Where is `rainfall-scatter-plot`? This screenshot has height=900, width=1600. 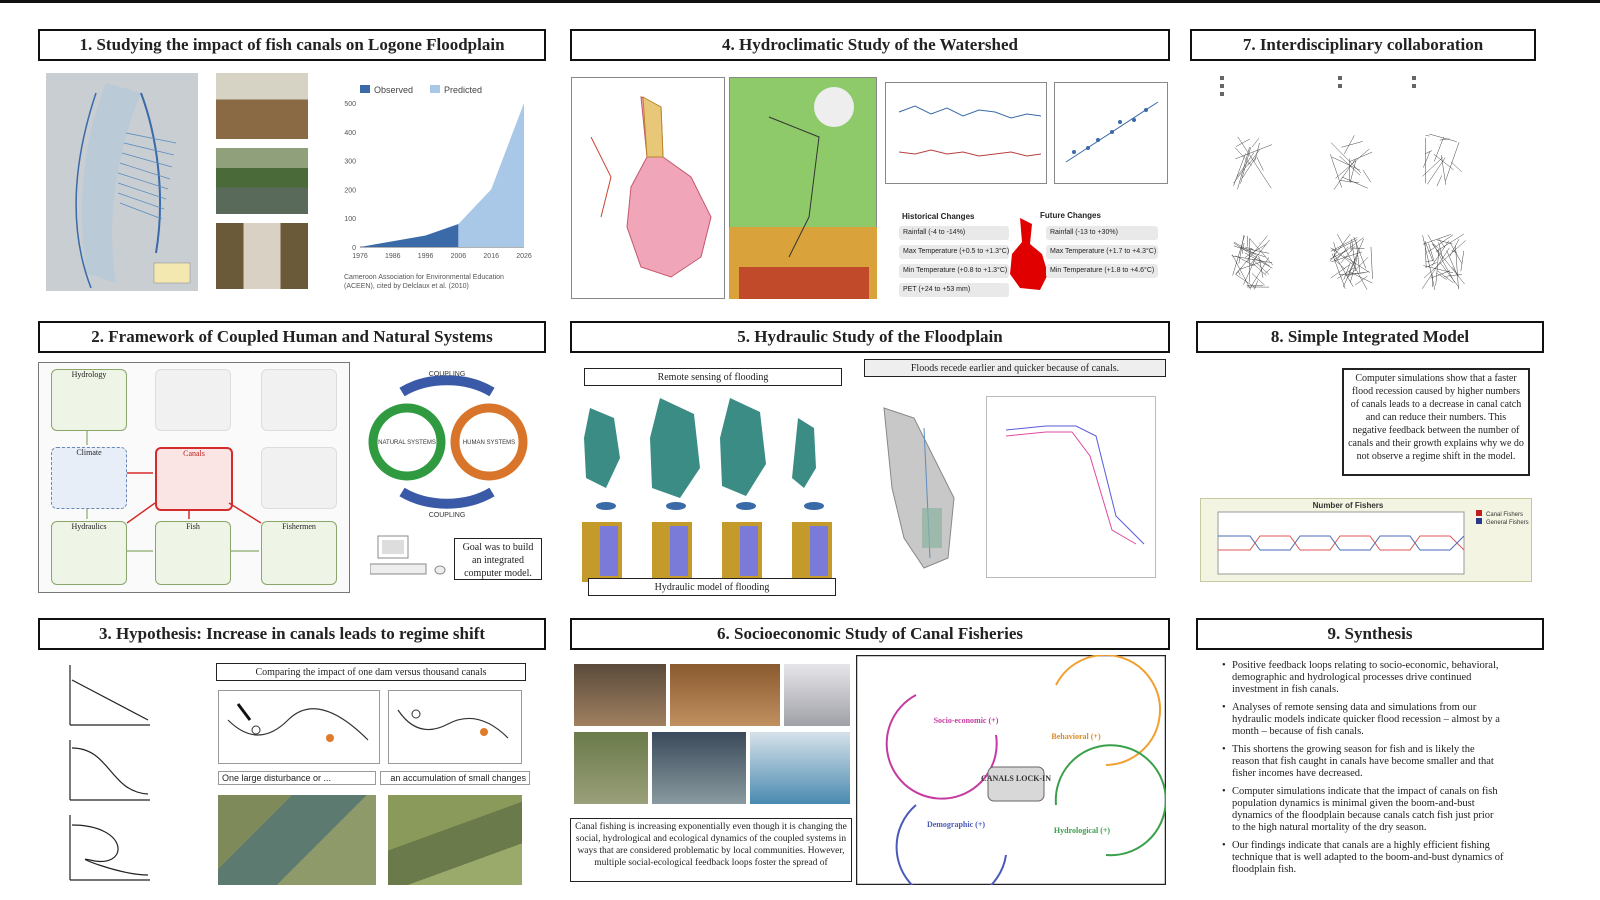 rainfall-scatter-plot is located at coordinates (1111, 133).